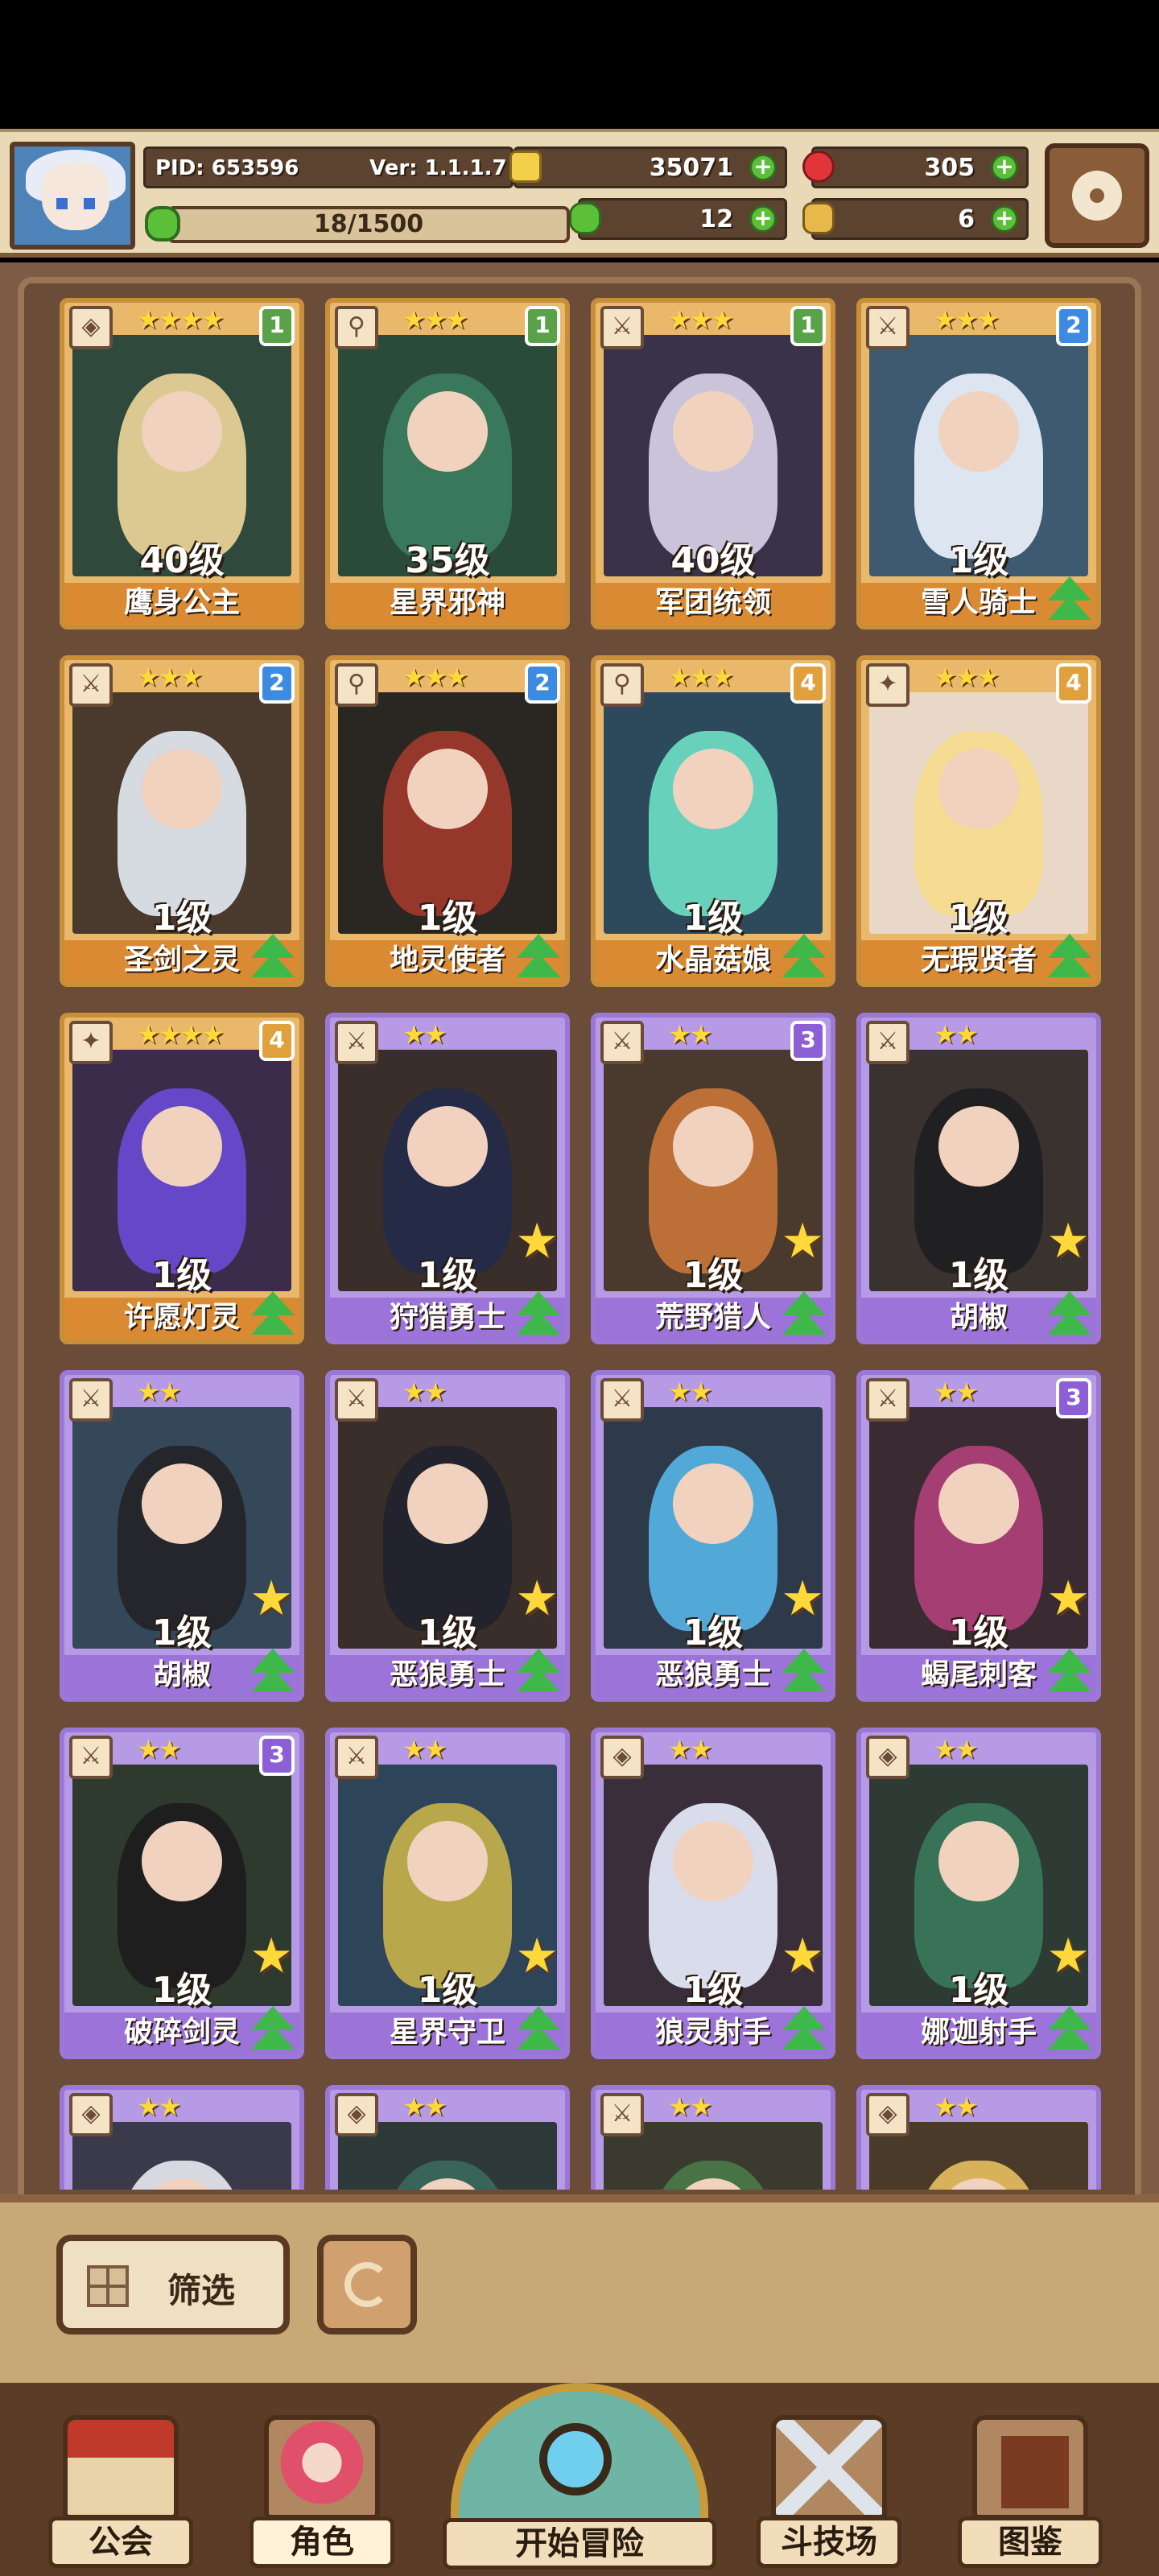 This screenshot has height=2576, width=1159. What do you see at coordinates (322, 2542) in the screenshot?
I see `nav-characters-label: 角色` at bounding box center [322, 2542].